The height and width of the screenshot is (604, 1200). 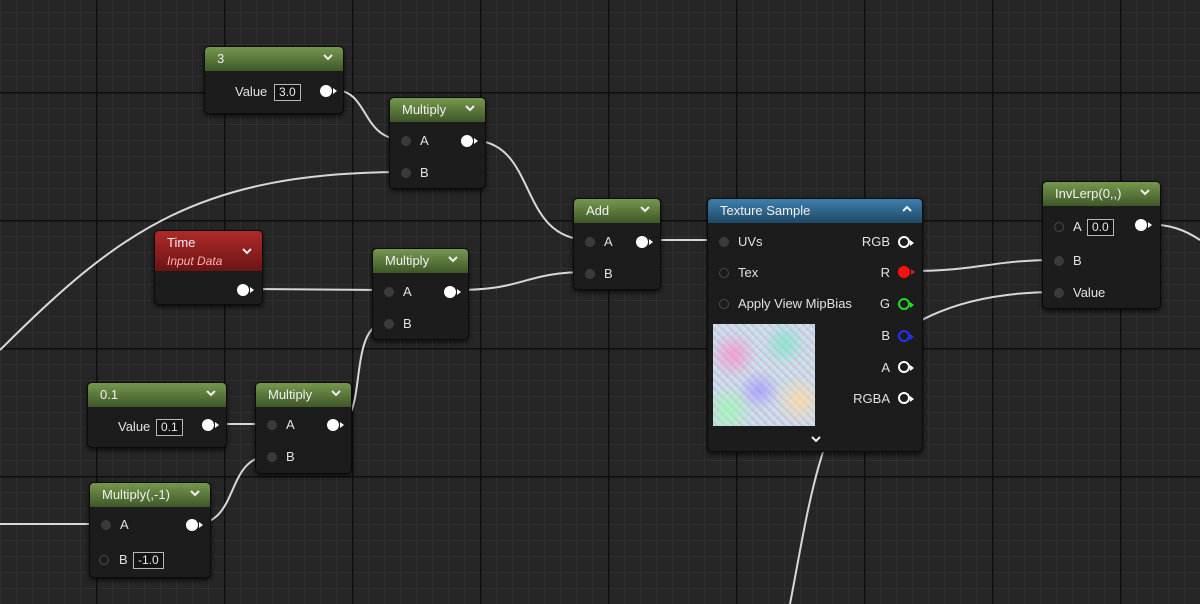 What do you see at coordinates (906, 242) in the screenshot?
I see `output-pin-rgb` at bounding box center [906, 242].